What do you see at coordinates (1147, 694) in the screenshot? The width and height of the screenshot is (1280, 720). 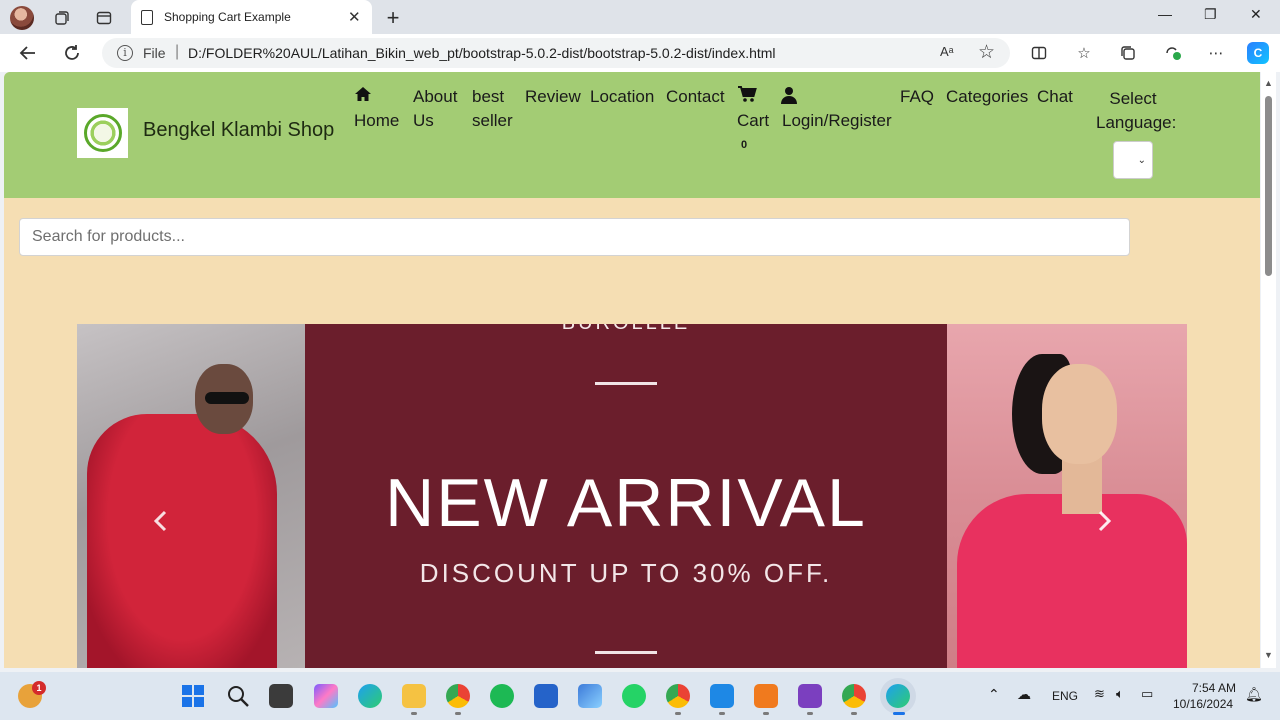 I see `battery-icon: ▭` at bounding box center [1147, 694].